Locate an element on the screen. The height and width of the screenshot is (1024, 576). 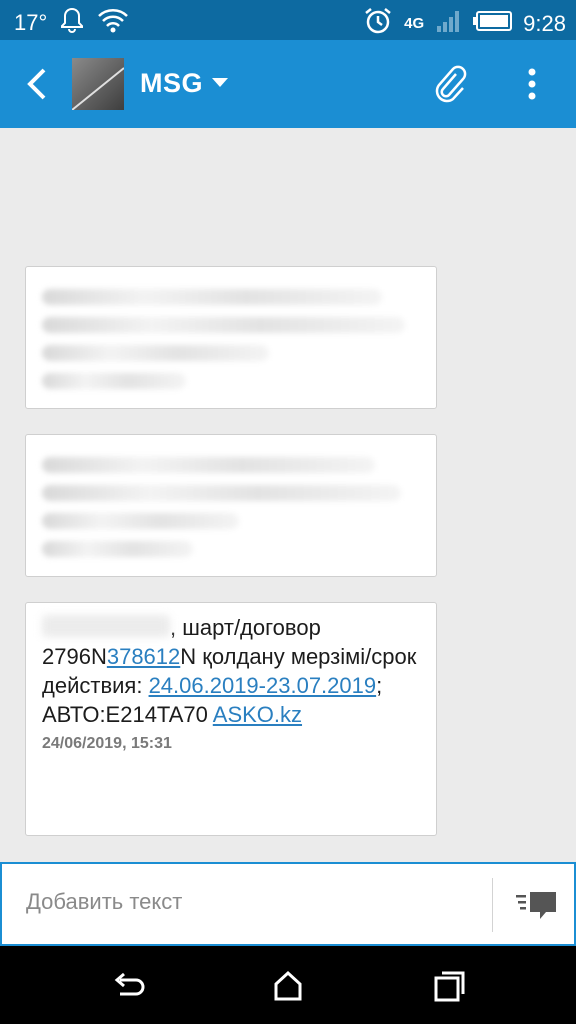
chevron-down-icon is located at coordinates (220, 84).